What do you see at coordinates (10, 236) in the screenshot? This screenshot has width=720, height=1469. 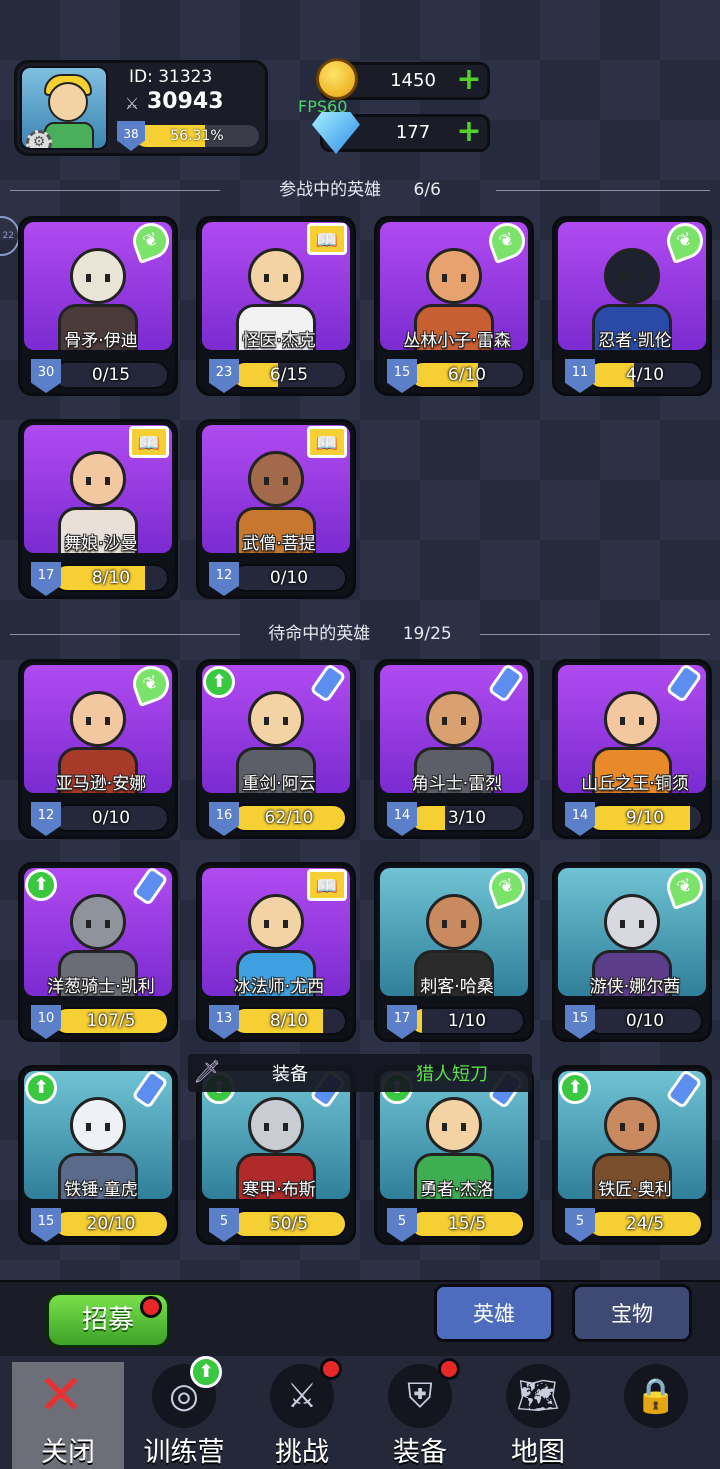 I see `side-indicator: 22` at bounding box center [10, 236].